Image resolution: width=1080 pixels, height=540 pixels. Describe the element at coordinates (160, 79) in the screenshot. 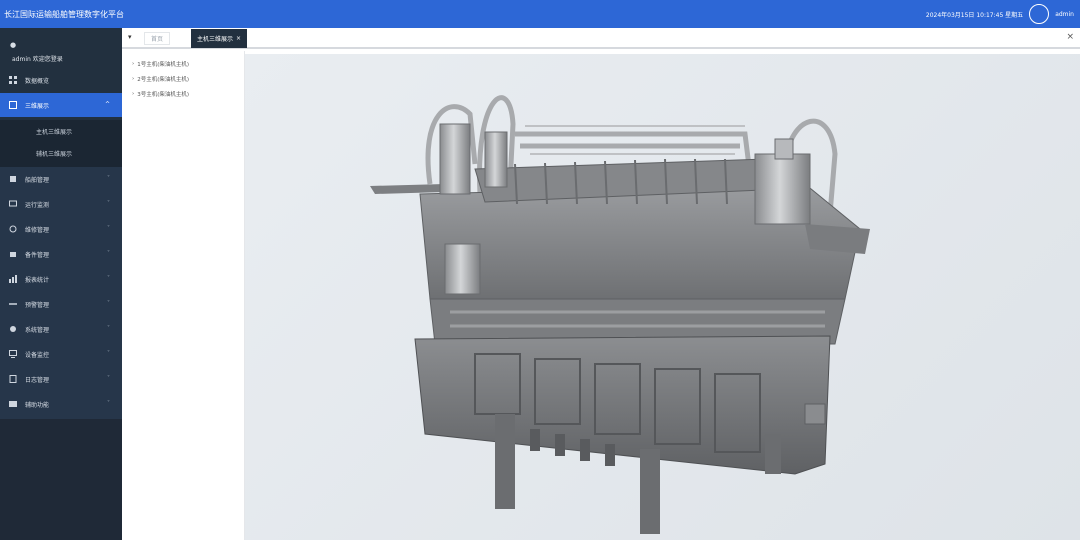

I see `tree-node: › 2号主机(柴油机主机)` at that location.